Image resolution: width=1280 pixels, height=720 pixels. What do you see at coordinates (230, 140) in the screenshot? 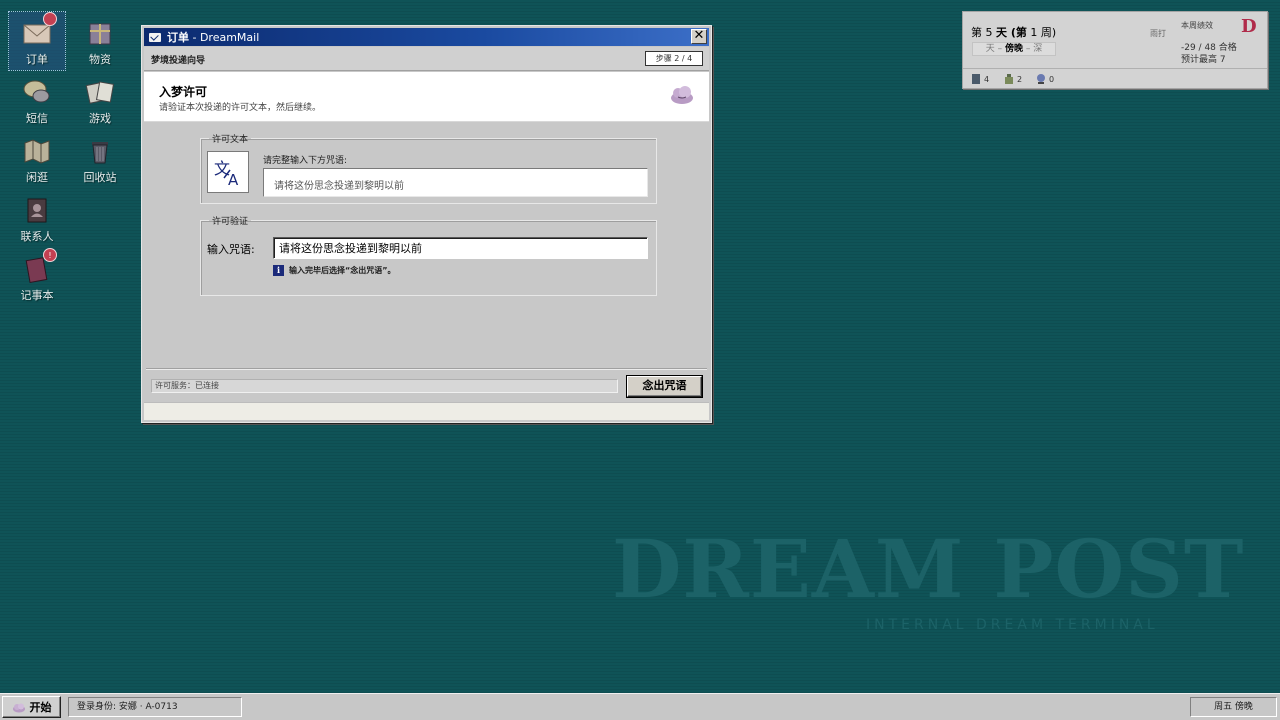
I see `license-group-label: 许可文本` at bounding box center [230, 140].